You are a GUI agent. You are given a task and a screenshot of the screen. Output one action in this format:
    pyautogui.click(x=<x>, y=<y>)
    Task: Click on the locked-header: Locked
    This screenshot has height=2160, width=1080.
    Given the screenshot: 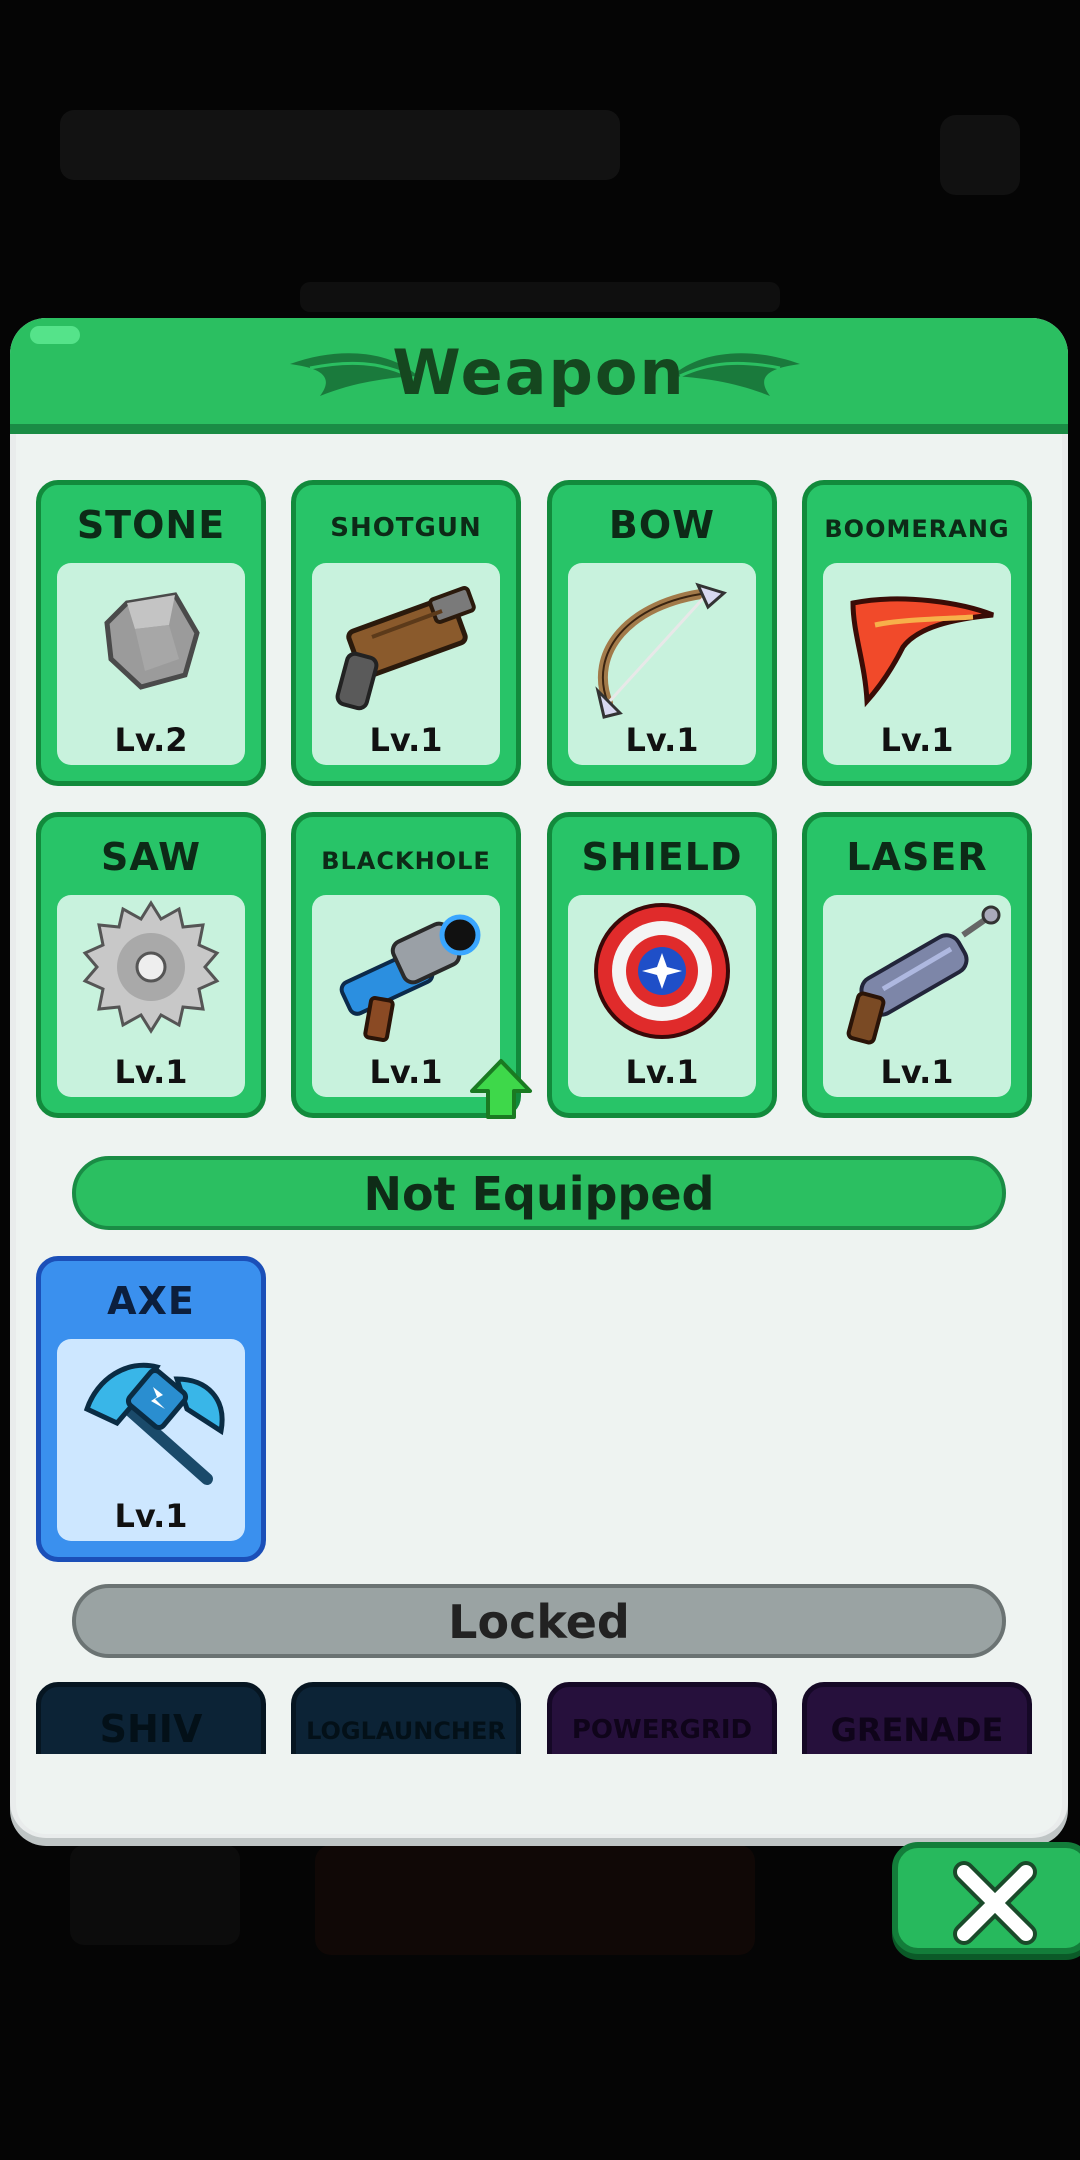 What is the action you would take?
    pyautogui.click(x=539, y=1621)
    